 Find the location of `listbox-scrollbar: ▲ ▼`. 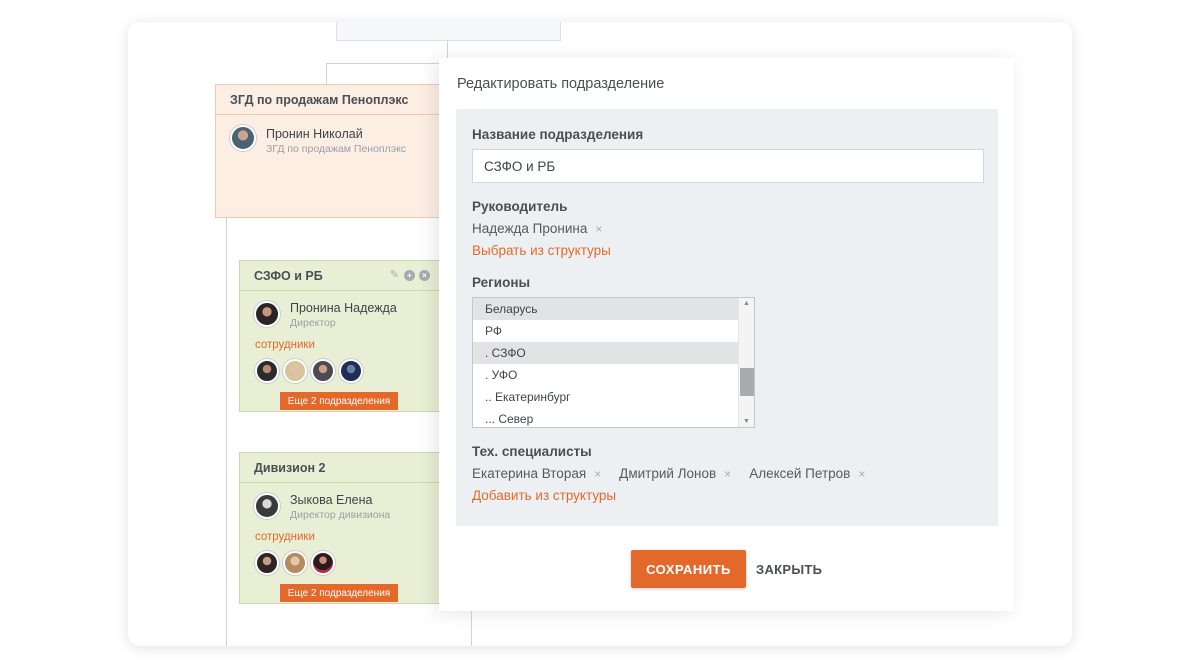

listbox-scrollbar: ▲ ▼ is located at coordinates (746, 362).